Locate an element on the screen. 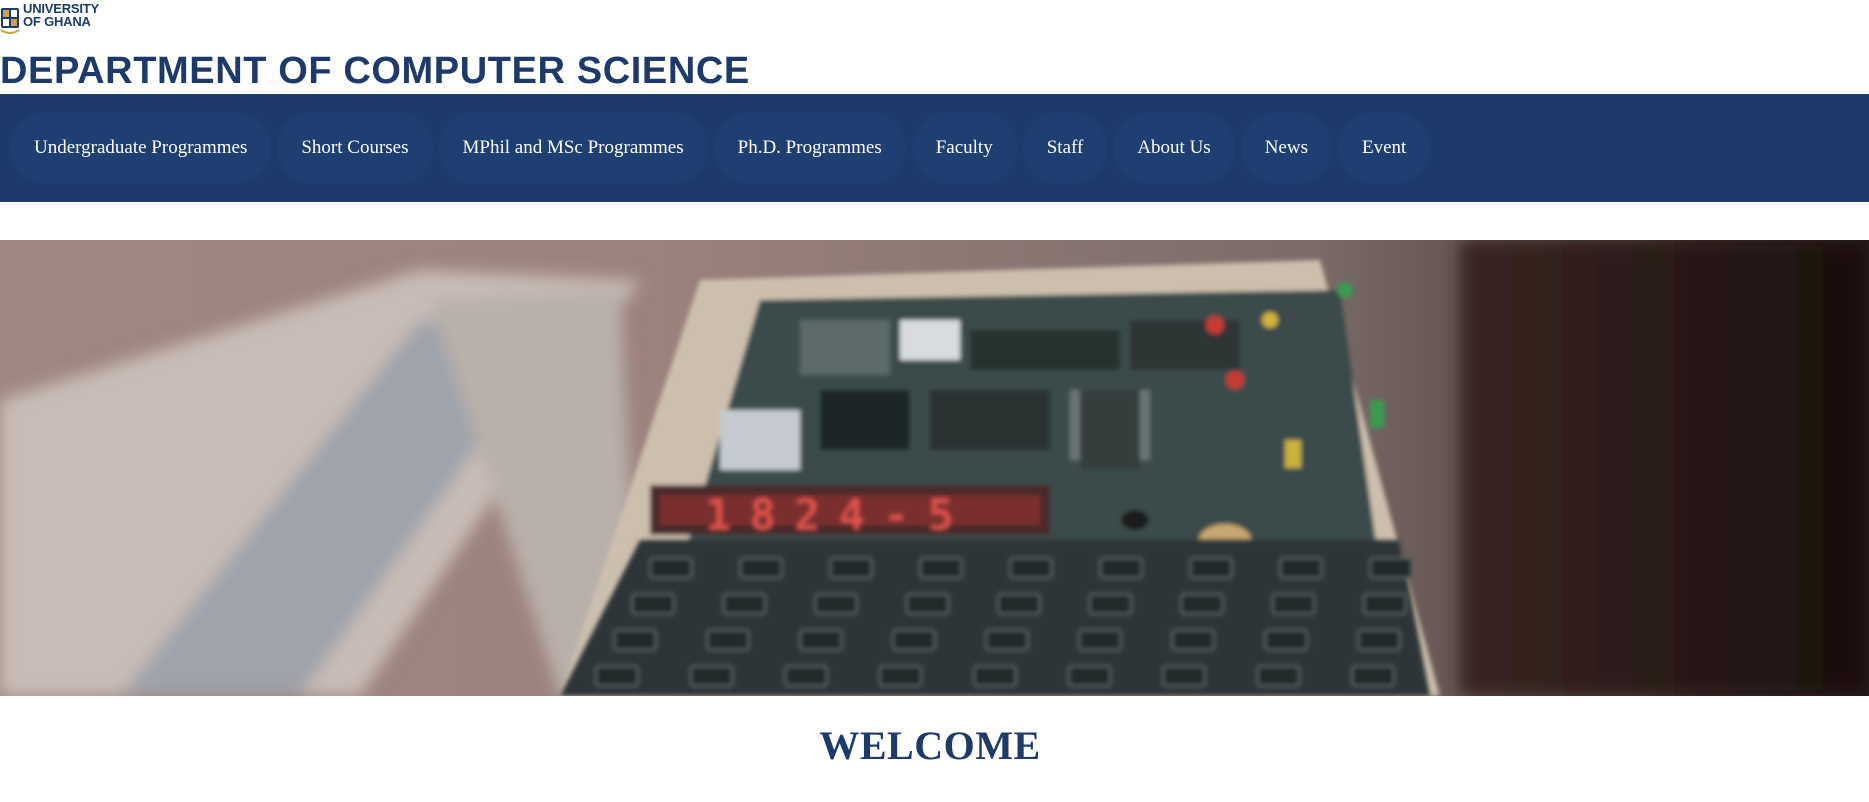 This screenshot has width=1869, height=802. nav-item-faculty: Faculty is located at coordinates (964, 148).